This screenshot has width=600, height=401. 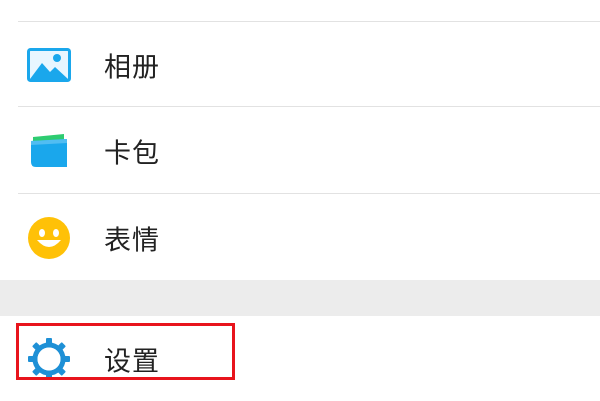 What do you see at coordinates (49, 238) in the screenshot?
I see `emoji-smile-icon` at bounding box center [49, 238].